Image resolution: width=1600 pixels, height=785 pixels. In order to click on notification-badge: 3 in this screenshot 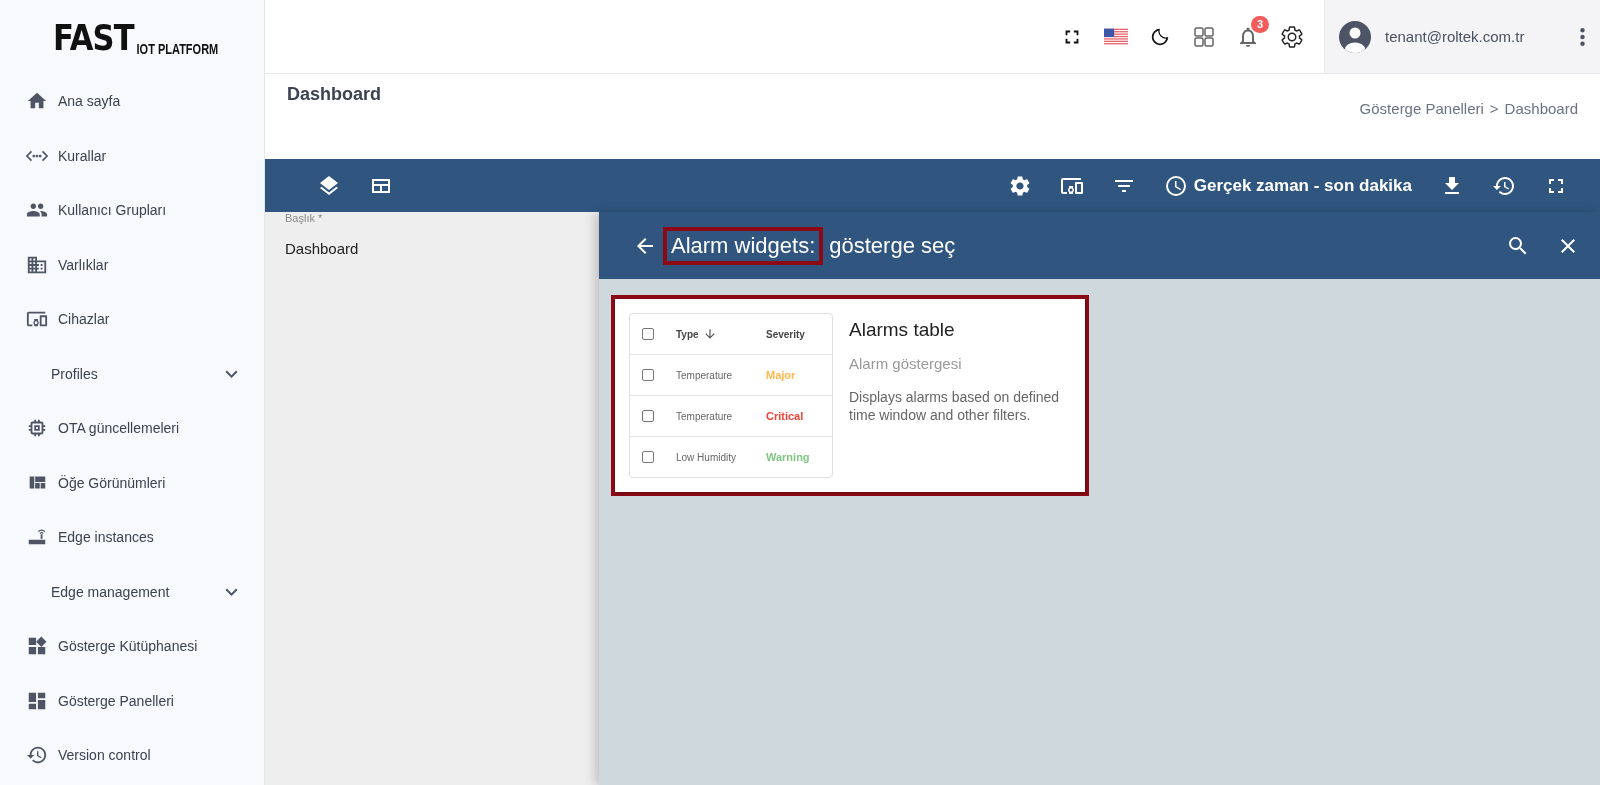, I will do `click(1260, 24)`.